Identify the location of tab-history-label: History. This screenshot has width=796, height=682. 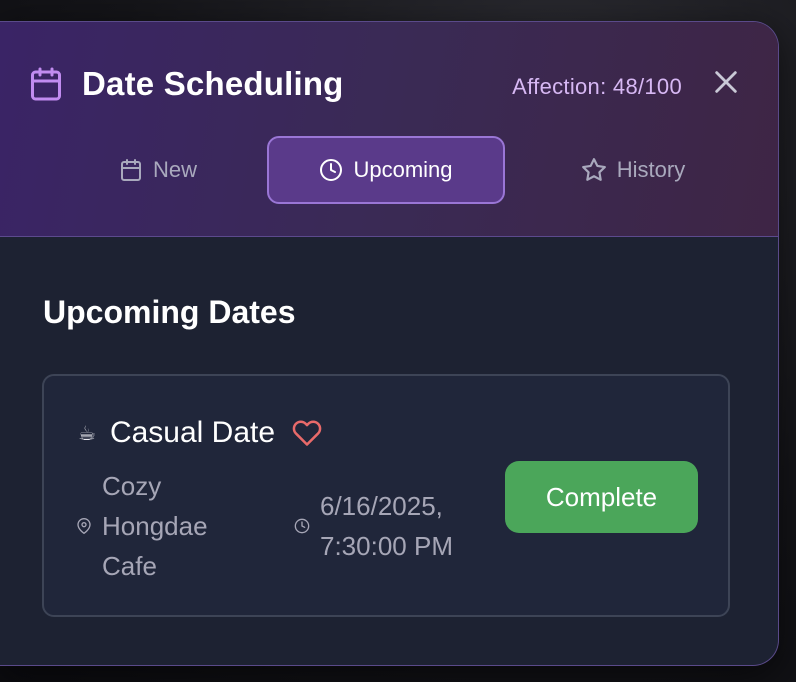
(651, 169).